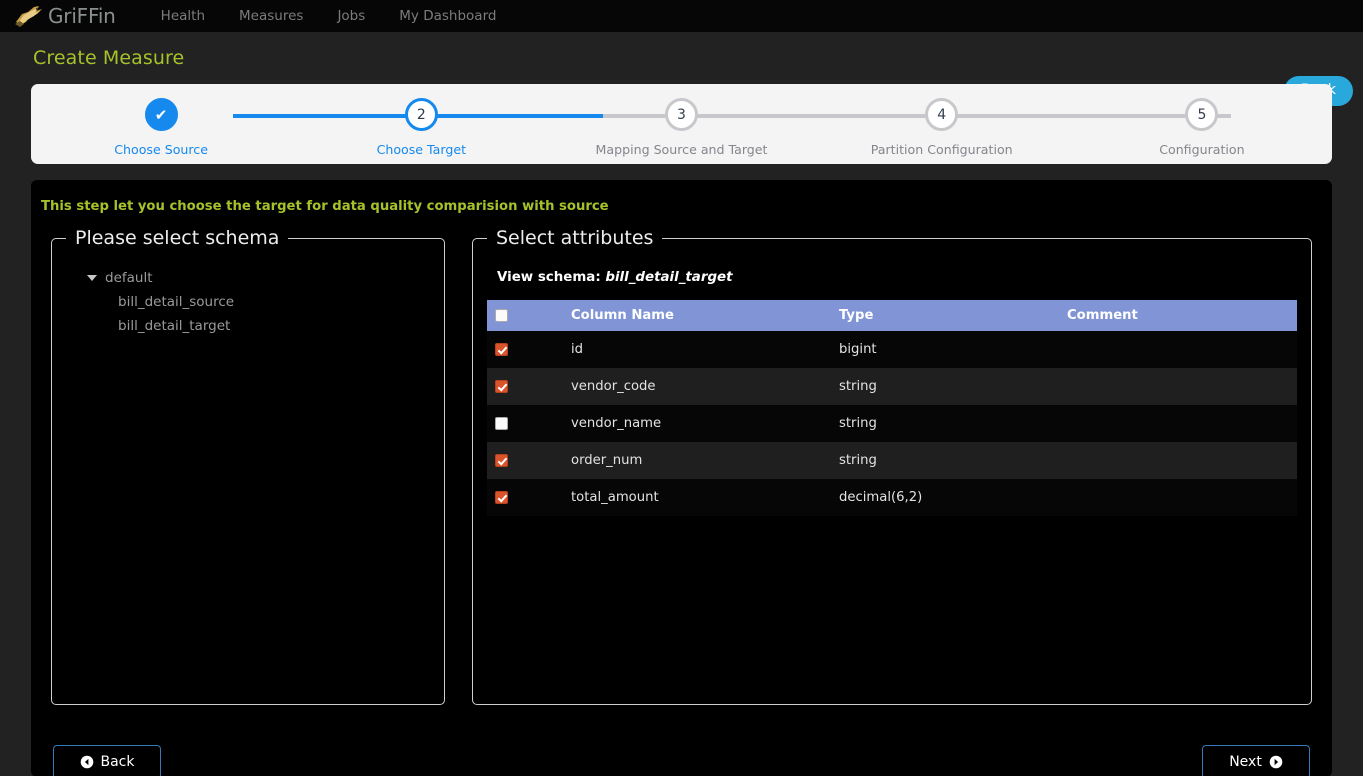  I want to click on table-row: vendor_code string, so click(892, 386).